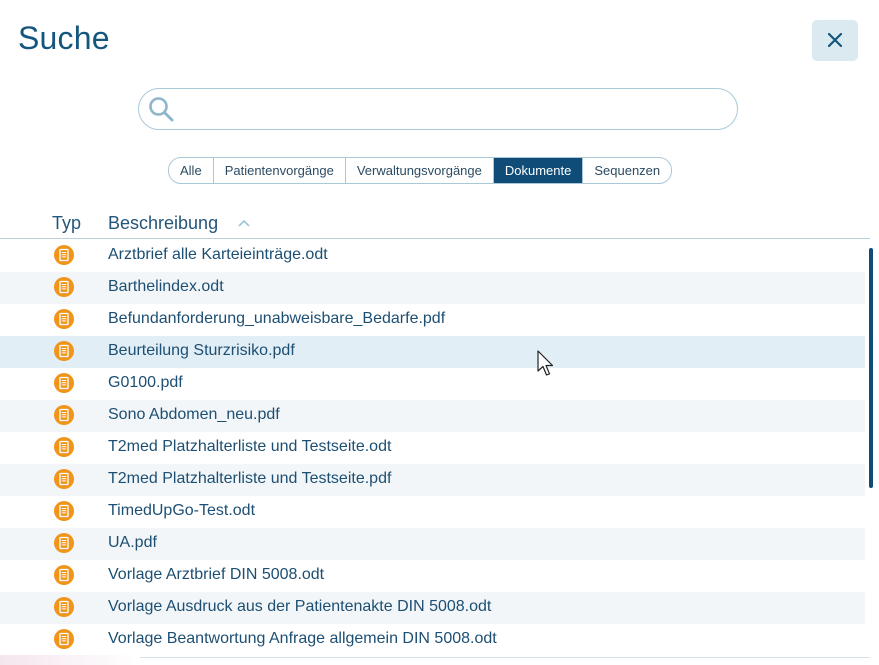 The image size is (879, 665). I want to click on list-item: G0100.pdf, so click(432, 384).